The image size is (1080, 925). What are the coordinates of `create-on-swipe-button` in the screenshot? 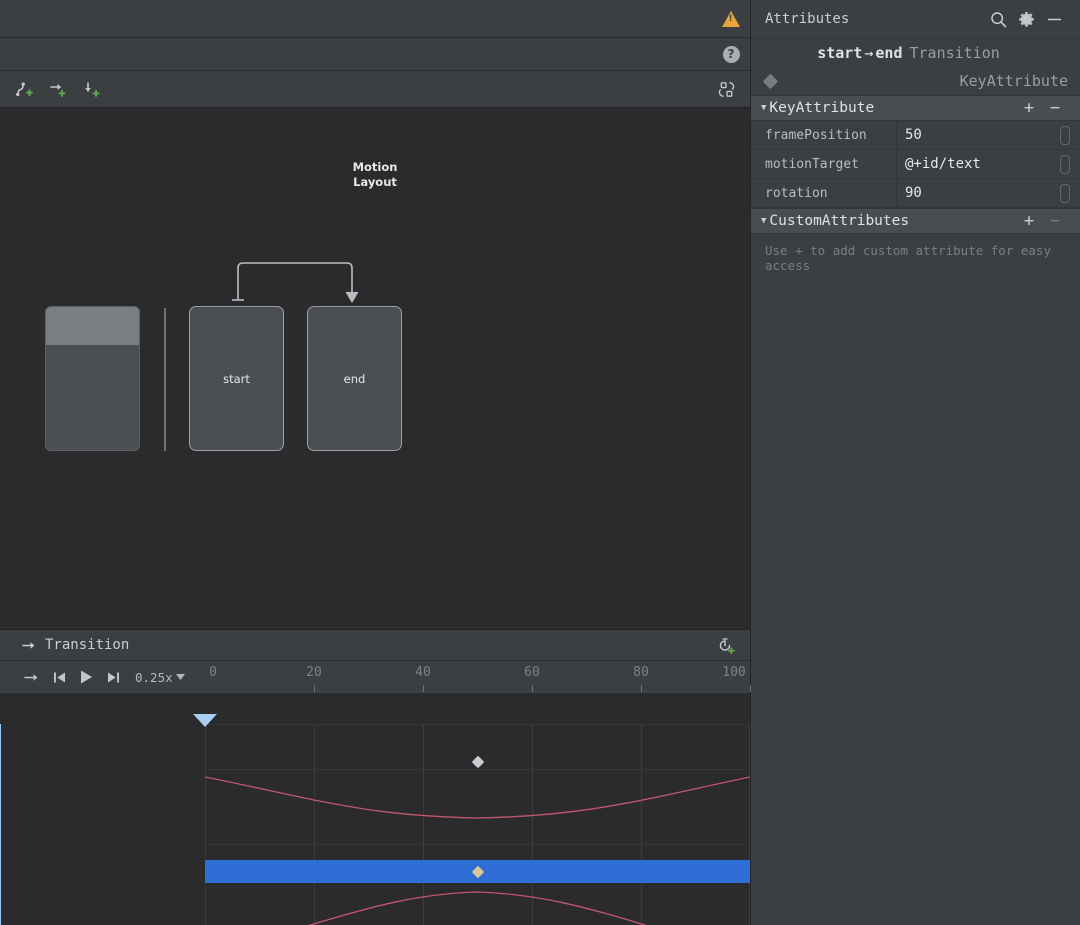 It's located at (92, 89).